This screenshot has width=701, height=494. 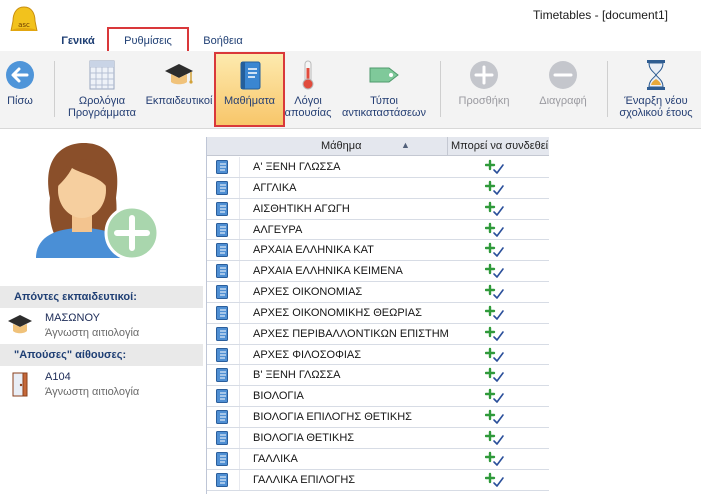 I want to click on table-row: ΓΑΛΛΙΚΑ, so click(x=378, y=459).